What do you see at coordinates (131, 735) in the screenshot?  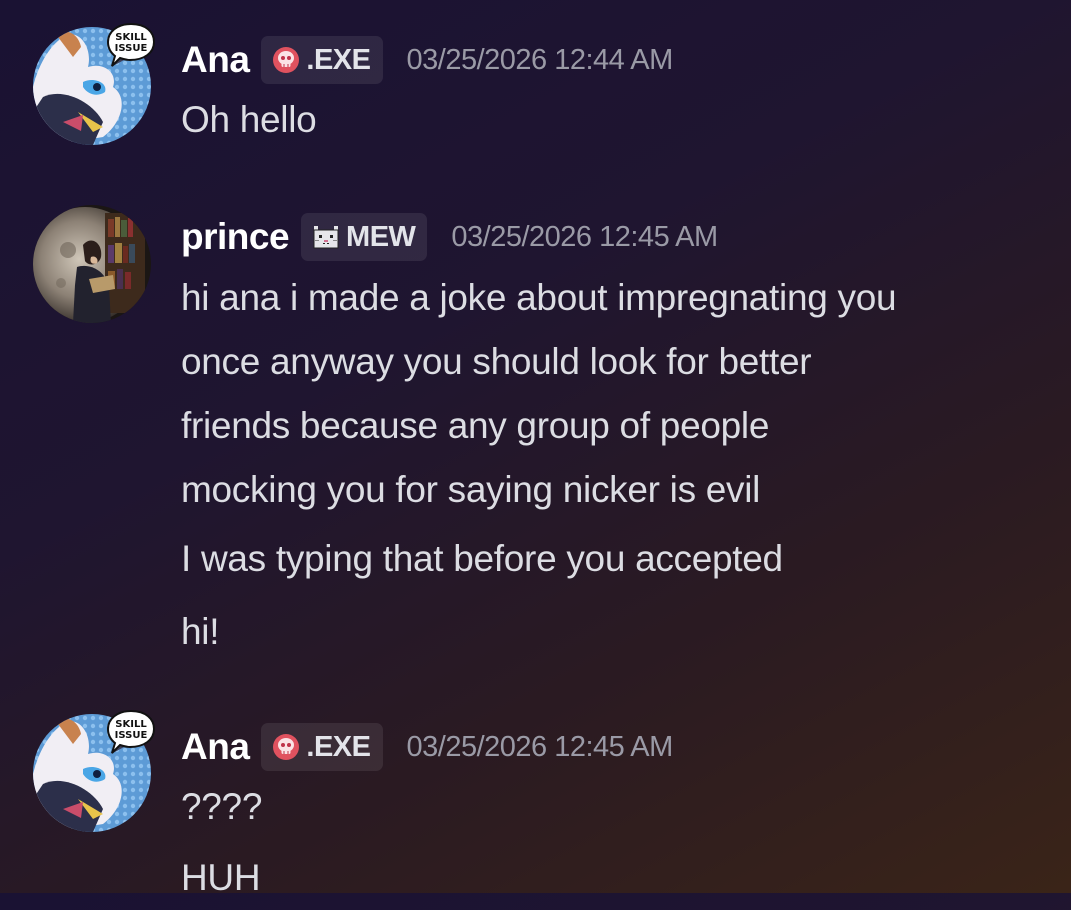 I see `svg-text: ISSUE` at bounding box center [131, 735].